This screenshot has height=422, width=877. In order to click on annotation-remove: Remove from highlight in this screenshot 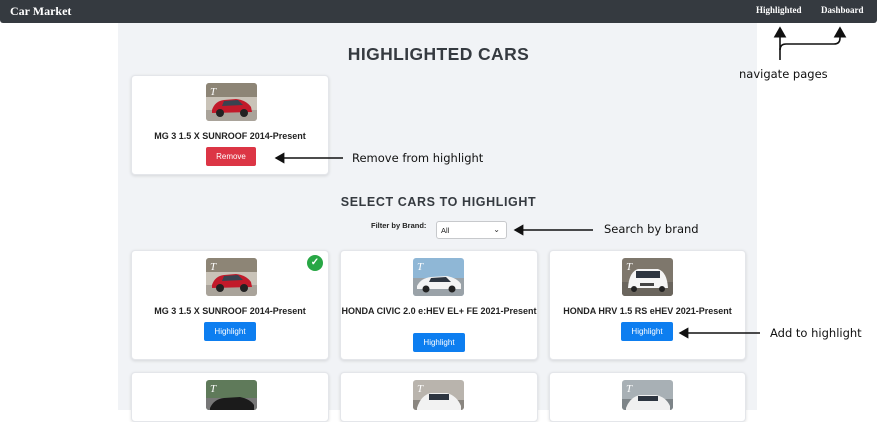, I will do `click(418, 158)`.